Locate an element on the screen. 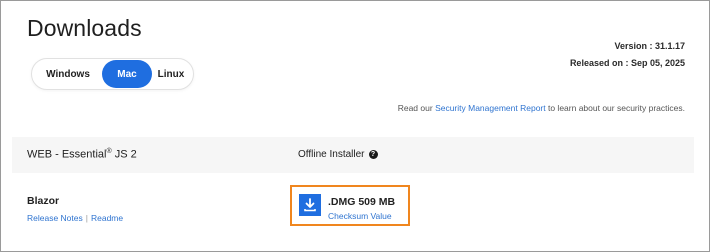 The image size is (710, 252). download-card: .DMG 509 MB Checksum Value is located at coordinates (350, 205).